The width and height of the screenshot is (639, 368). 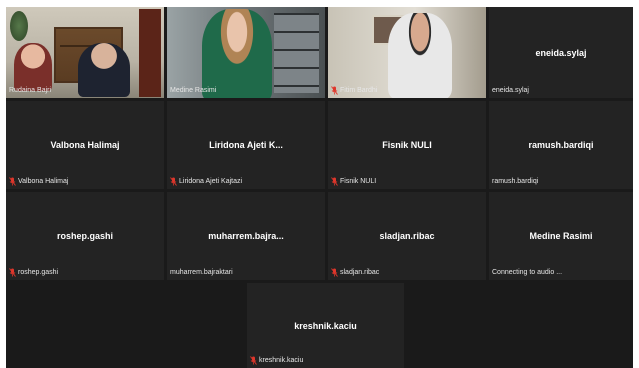 I want to click on participant-name-label: Valbona Halimaj, so click(x=38, y=181).